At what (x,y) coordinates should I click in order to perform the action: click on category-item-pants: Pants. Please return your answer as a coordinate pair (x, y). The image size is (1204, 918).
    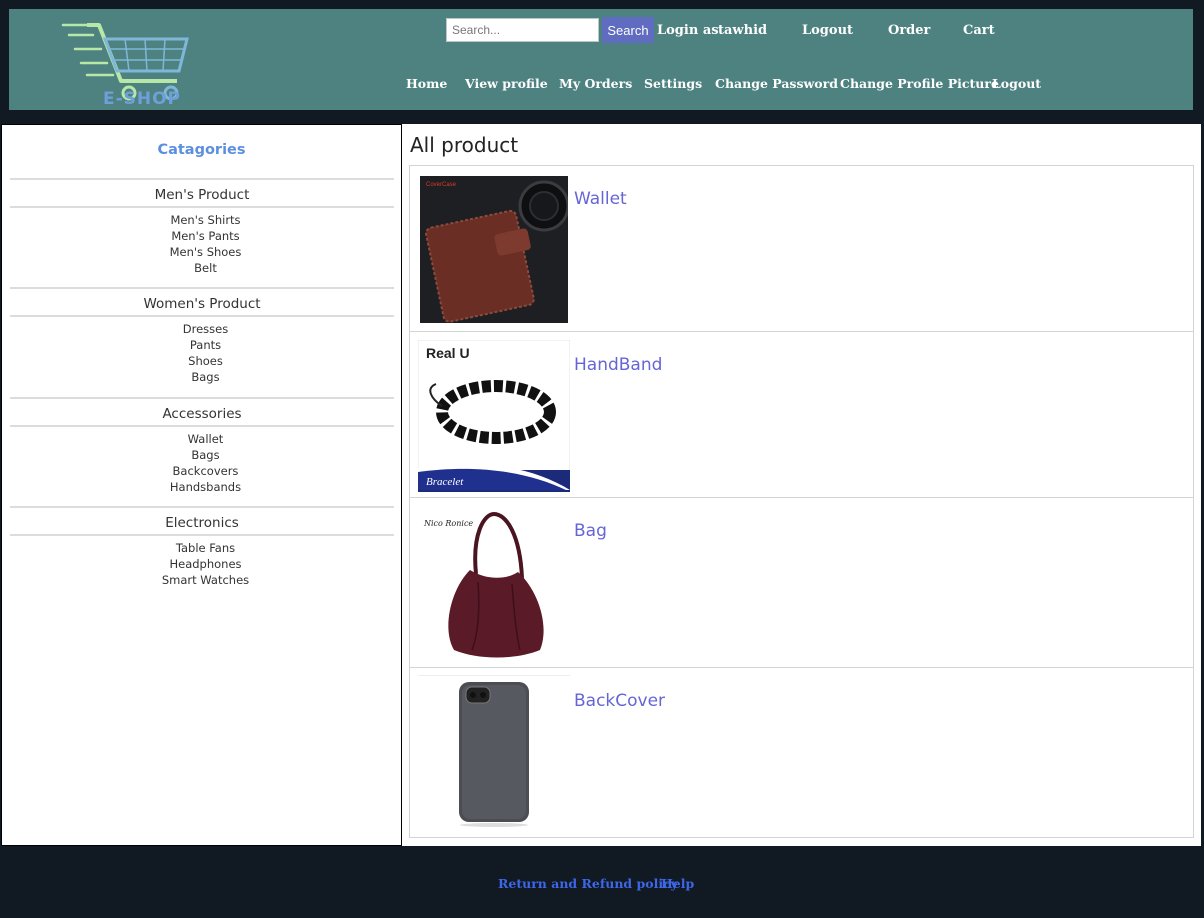
    Looking at the image, I should click on (205, 345).